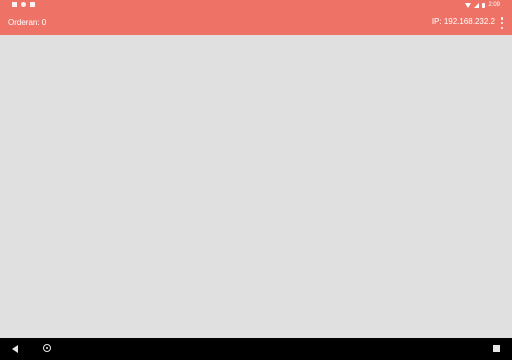 The image size is (512, 360). What do you see at coordinates (32, 4) in the screenshot?
I see `sd-card-icon` at bounding box center [32, 4].